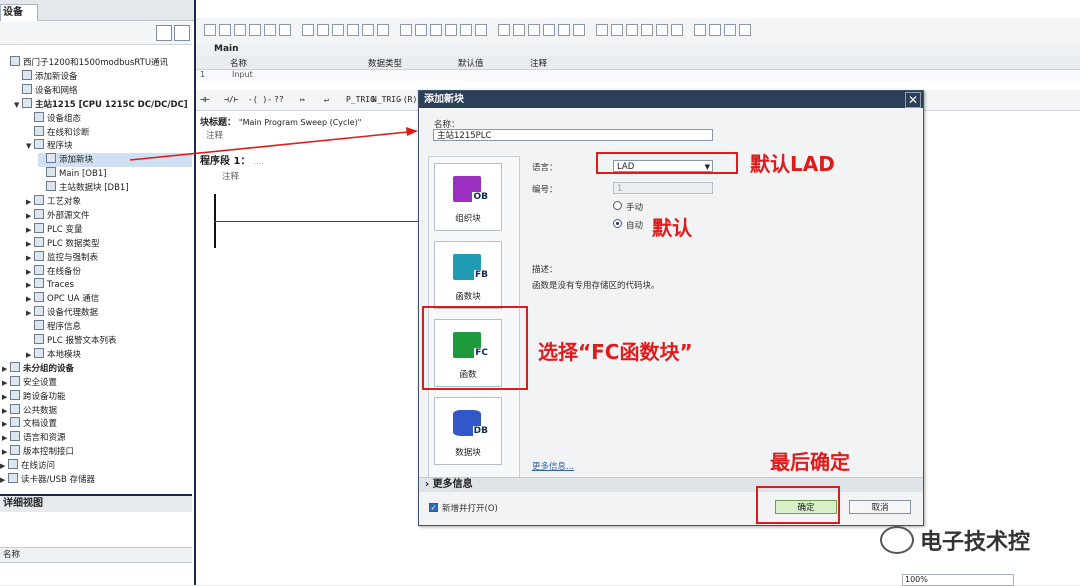 The height and width of the screenshot is (586, 1080). I want to click on wechat-icon, so click(897, 540).